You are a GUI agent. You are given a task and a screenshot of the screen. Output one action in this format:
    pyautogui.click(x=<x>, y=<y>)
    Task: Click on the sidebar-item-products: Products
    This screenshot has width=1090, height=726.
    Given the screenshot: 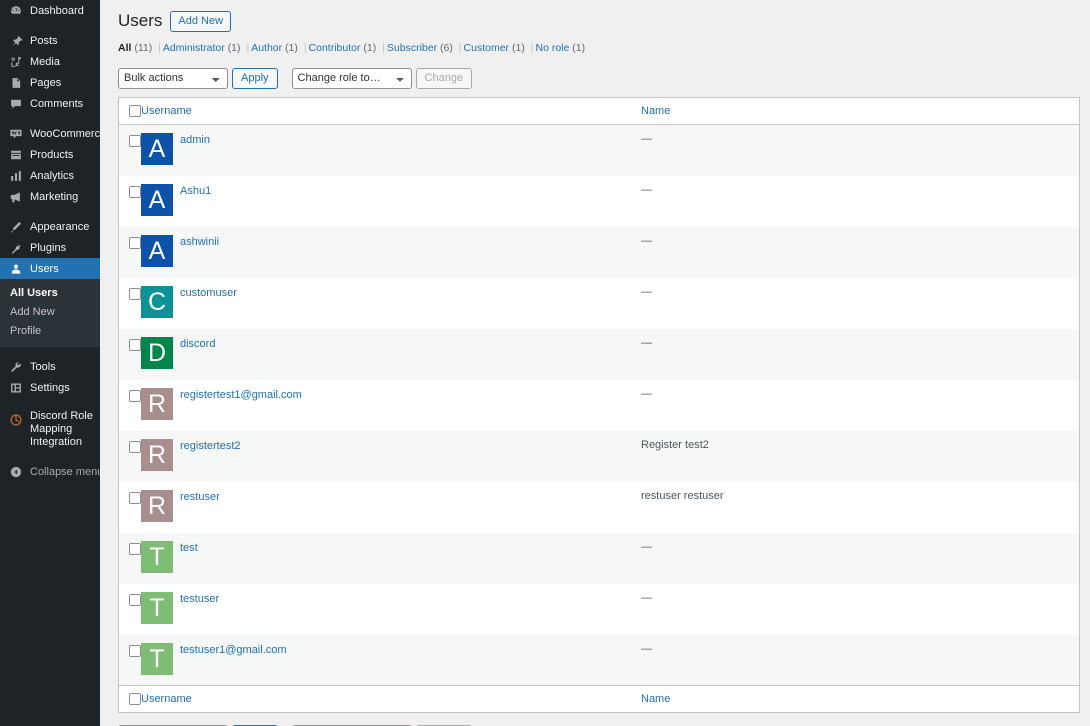 What is the action you would take?
    pyautogui.click(x=50, y=154)
    